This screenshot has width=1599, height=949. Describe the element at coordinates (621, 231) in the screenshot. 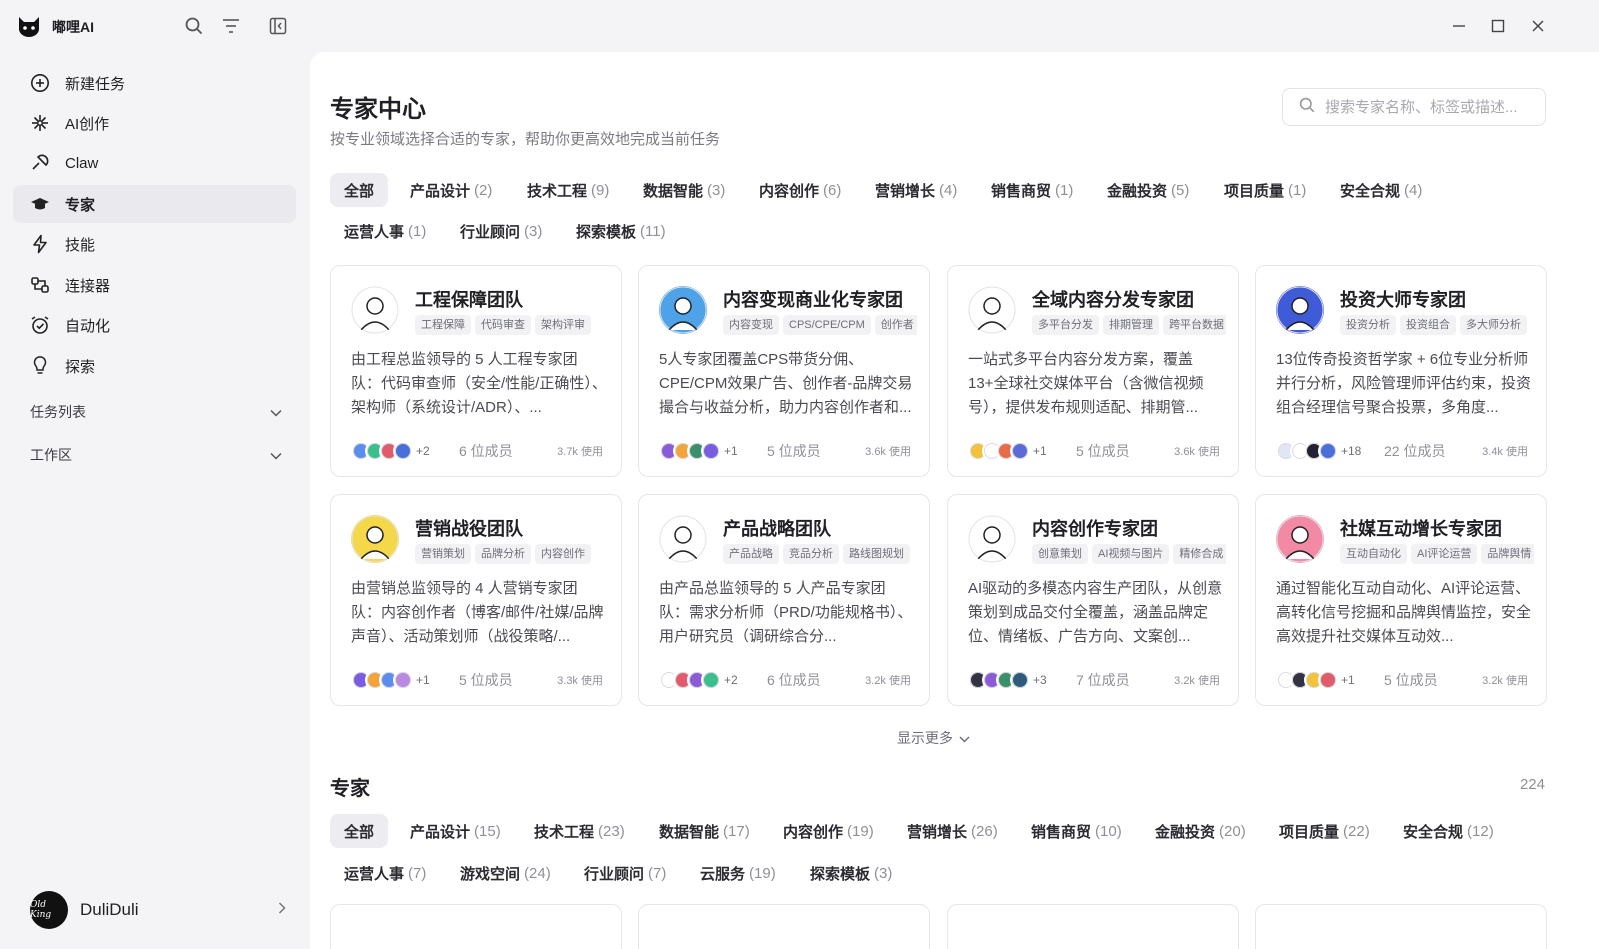

I see `tab-12: 探索模板 (11)` at that location.